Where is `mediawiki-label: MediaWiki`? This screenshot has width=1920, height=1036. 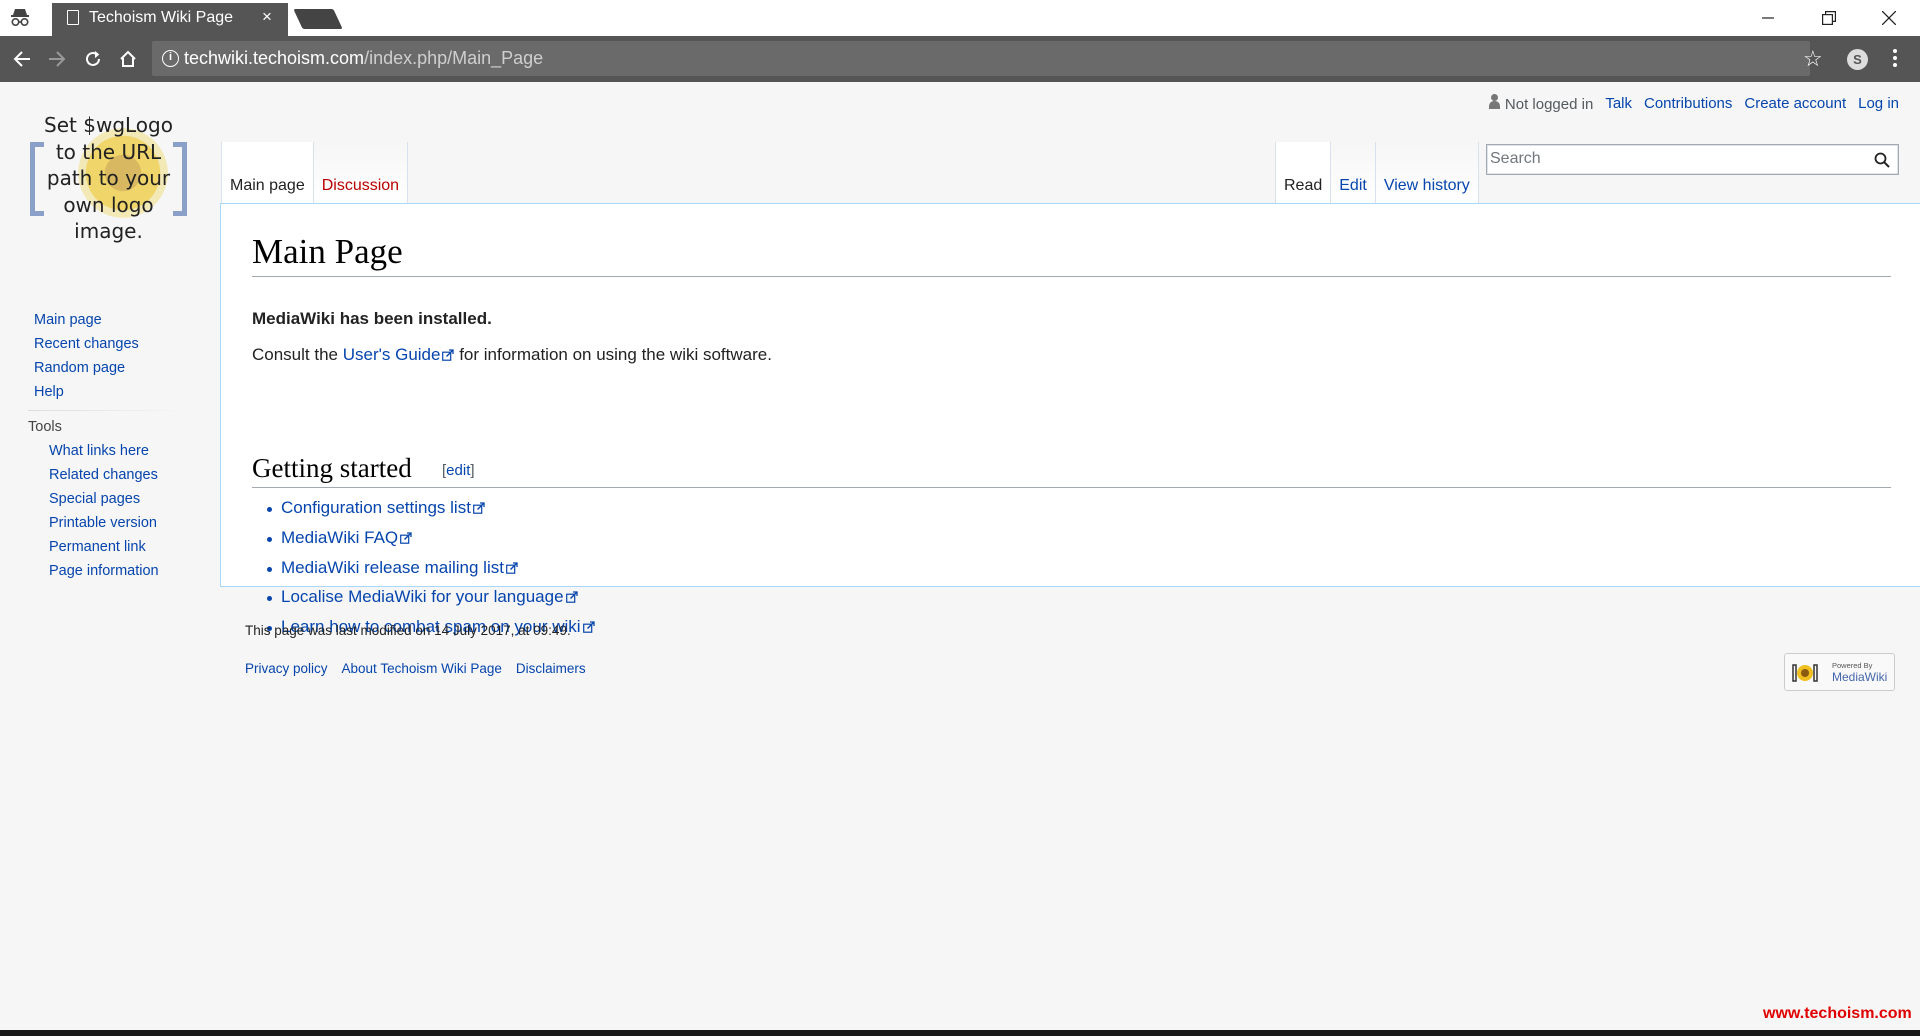 mediawiki-label: MediaWiki is located at coordinates (1860, 677).